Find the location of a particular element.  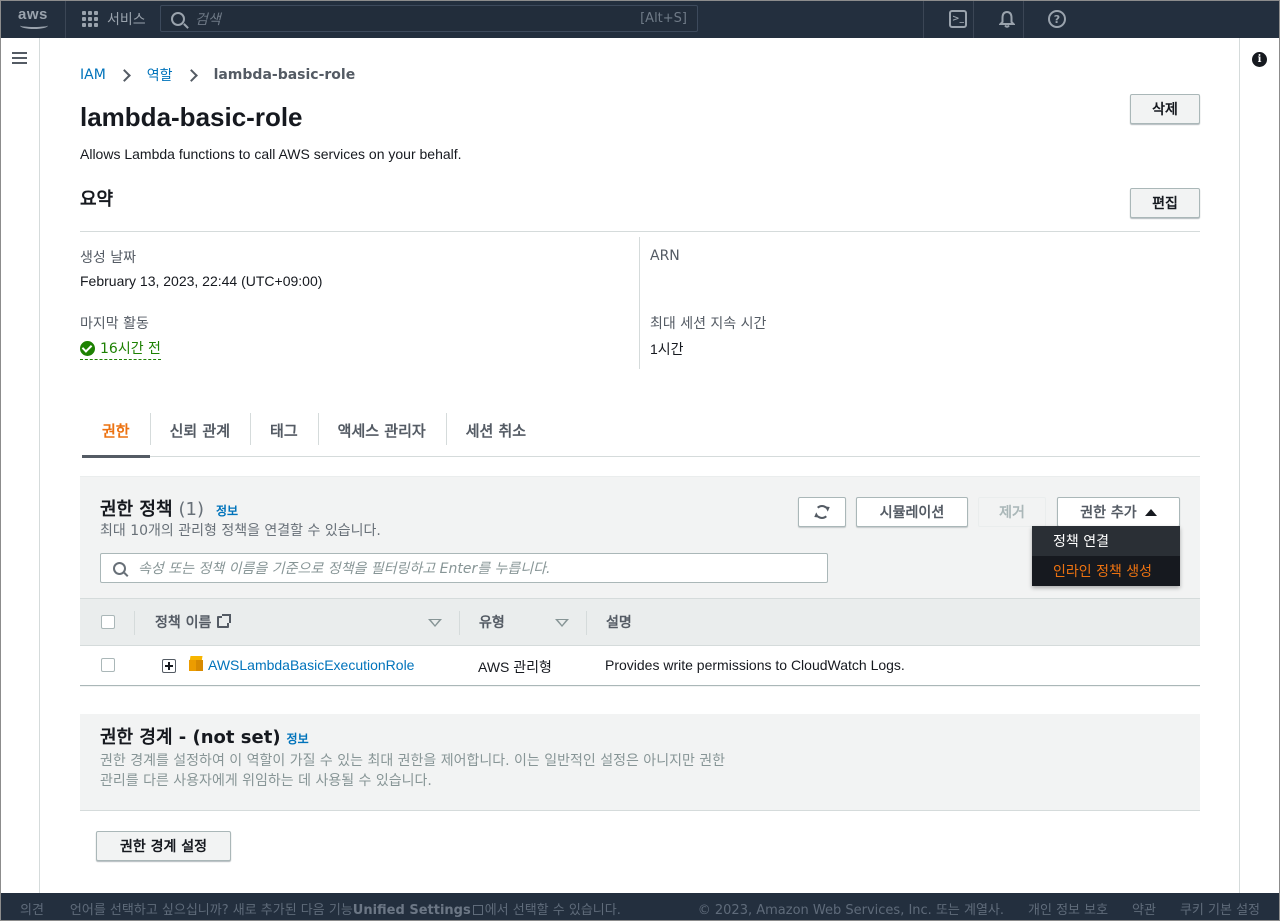

filter-placeholder: 속성 또는 정책 이름을 기준으로 정책을 필터링하고 Enter를 누릅니다. is located at coordinates (344, 569).